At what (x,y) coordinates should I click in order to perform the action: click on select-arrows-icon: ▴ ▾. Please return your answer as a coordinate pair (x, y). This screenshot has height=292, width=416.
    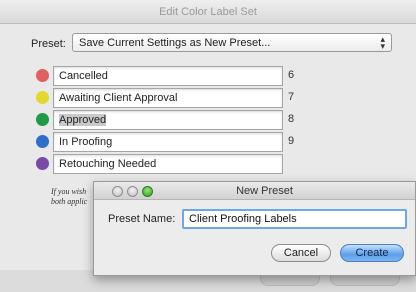
    Looking at the image, I should click on (382, 42).